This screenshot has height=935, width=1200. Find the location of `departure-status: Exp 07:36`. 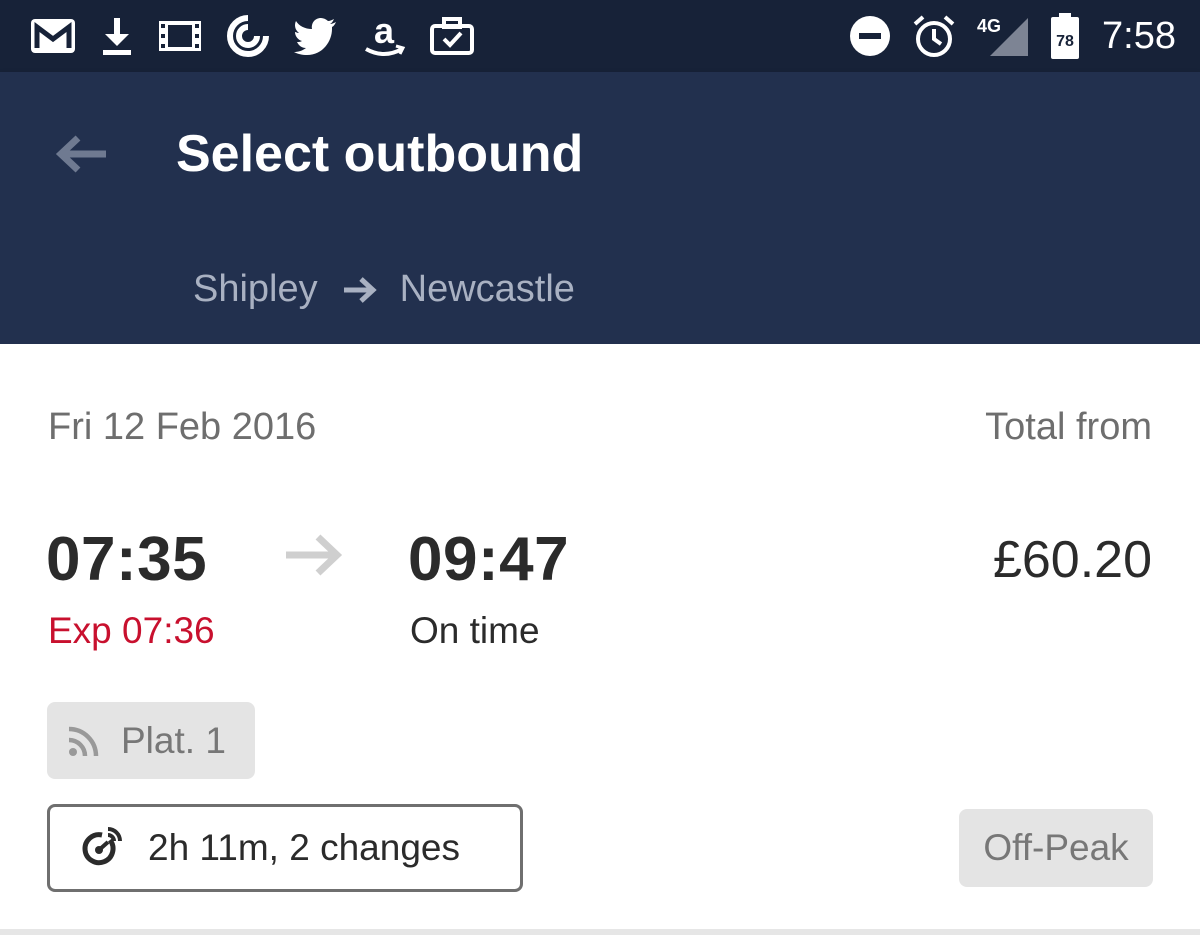

departure-status: Exp 07:36 is located at coordinates (131, 630).